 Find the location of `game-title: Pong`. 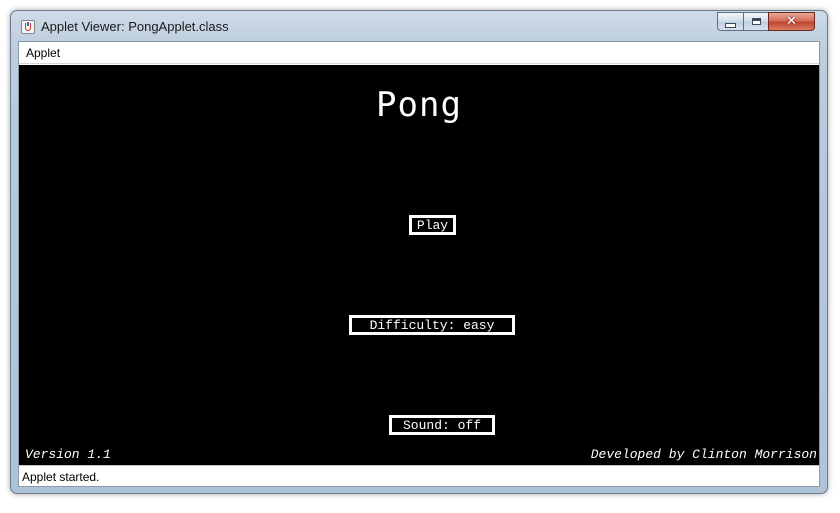

game-title: Pong is located at coordinates (419, 105).